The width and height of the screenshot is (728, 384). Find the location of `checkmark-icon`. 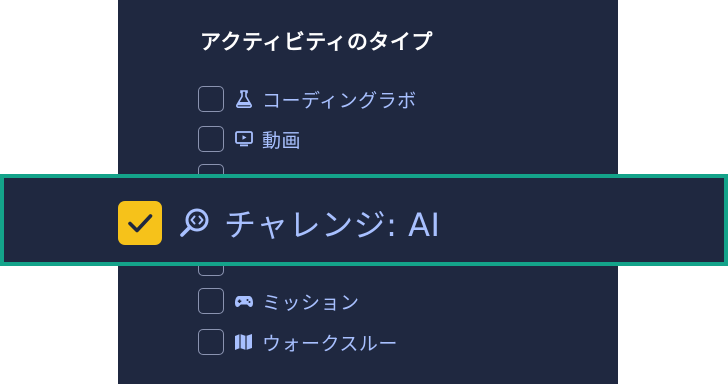

checkmark-icon is located at coordinates (140, 223).